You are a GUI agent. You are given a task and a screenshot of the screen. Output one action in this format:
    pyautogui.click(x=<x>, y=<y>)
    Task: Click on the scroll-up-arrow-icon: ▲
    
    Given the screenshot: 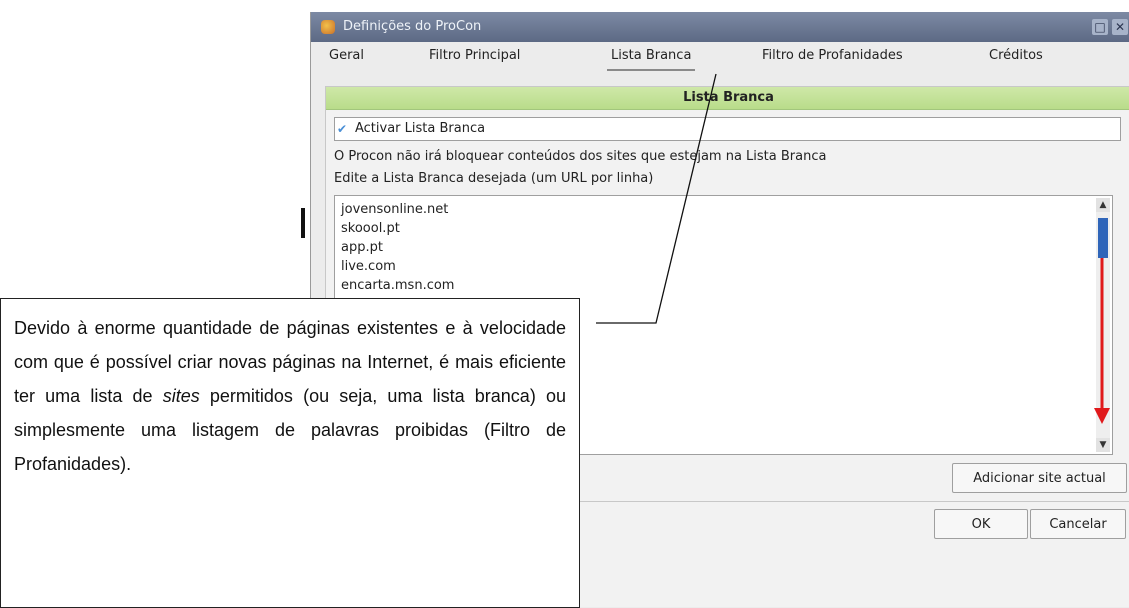 What is the action you would take?
    pyautogui.click(x=1103, y=205)
    